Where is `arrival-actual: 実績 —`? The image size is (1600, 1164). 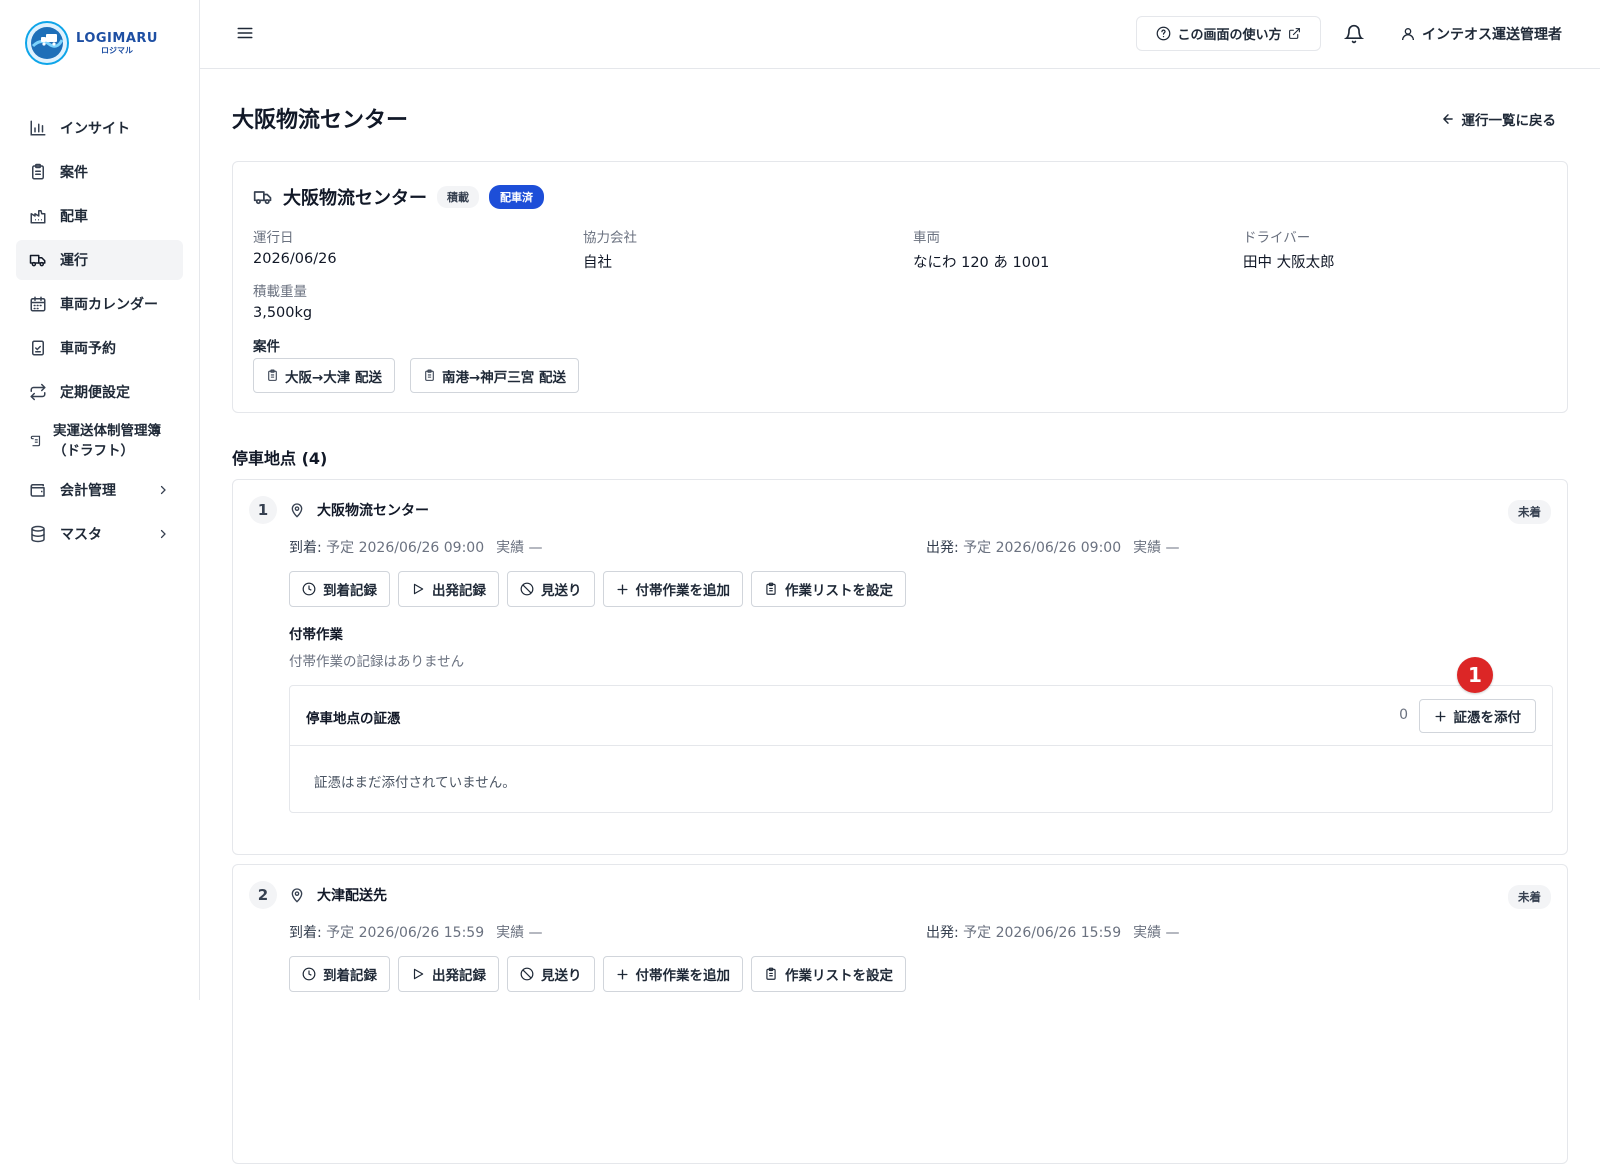
arrival-actual: 実績 — is located at coordinates (519, 933).